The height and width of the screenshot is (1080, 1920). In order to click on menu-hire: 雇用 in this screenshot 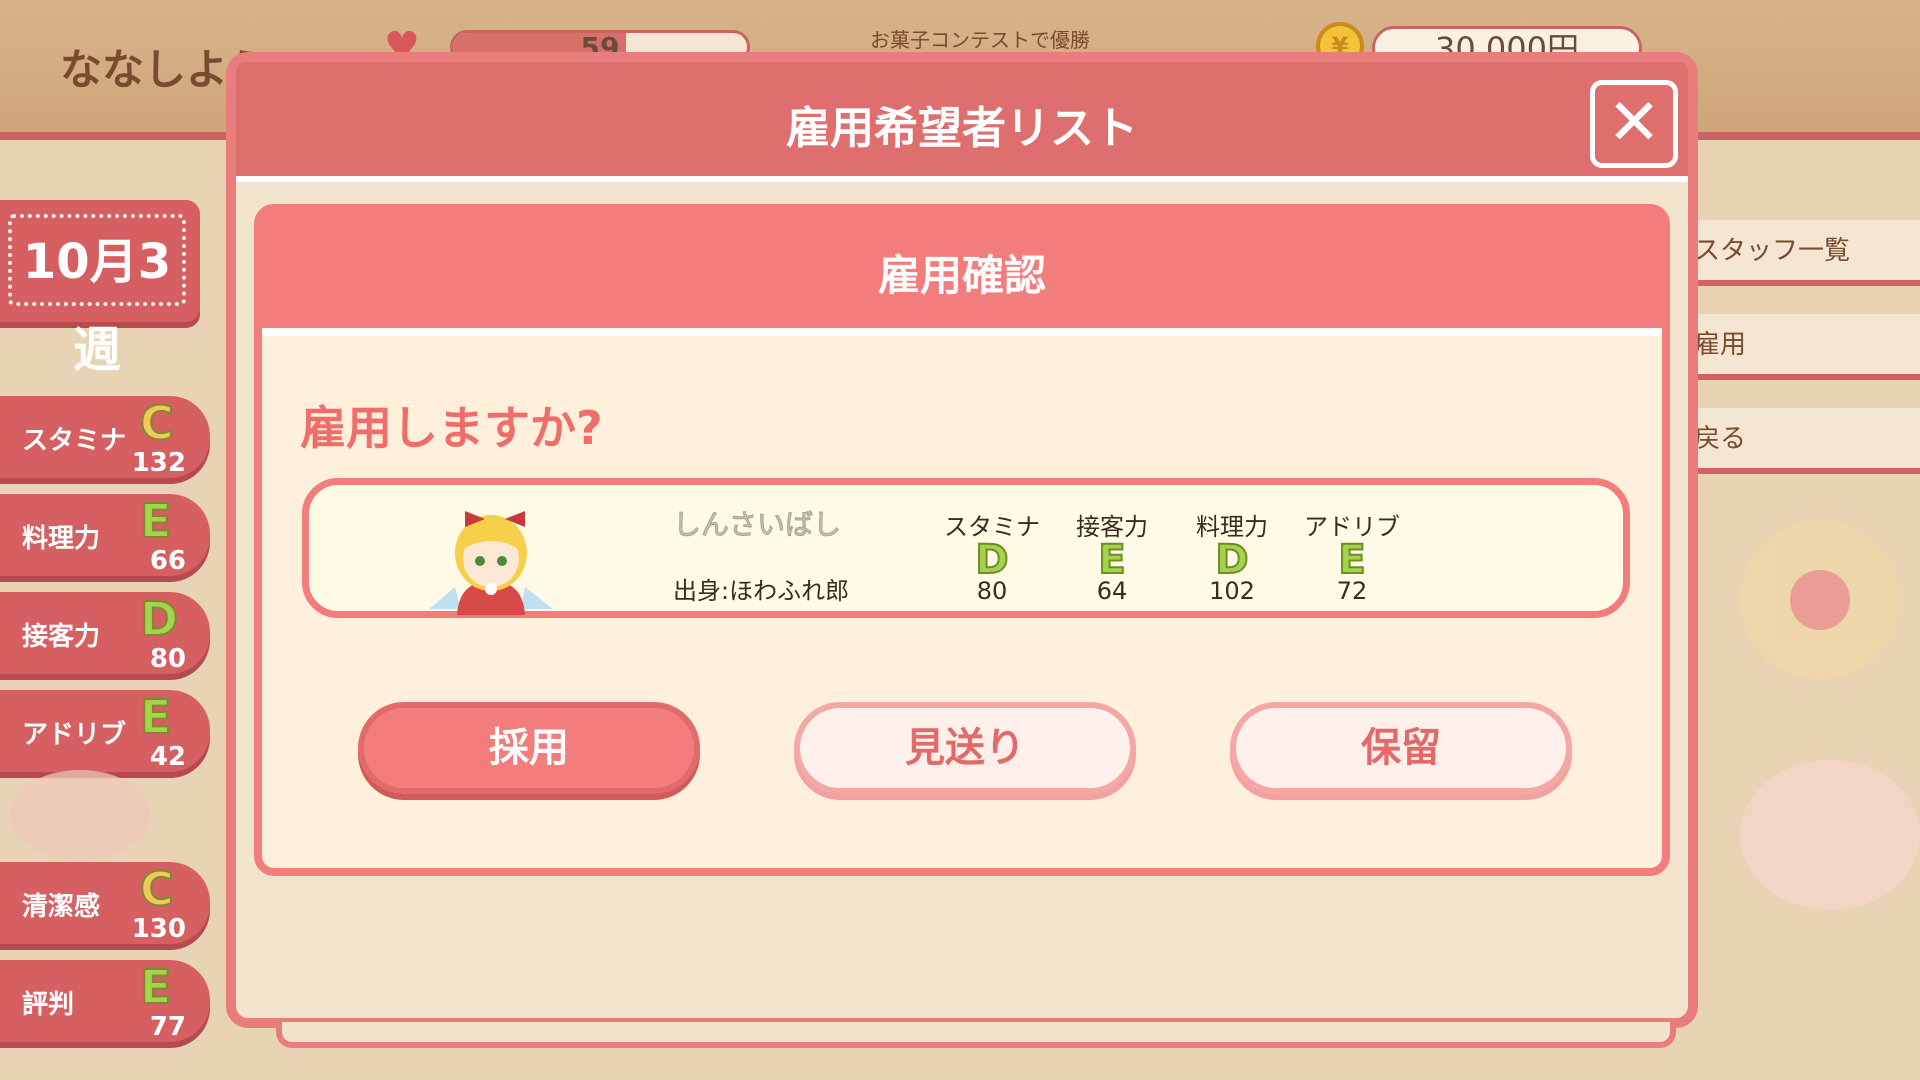, I will do `click(1804, 347)`.